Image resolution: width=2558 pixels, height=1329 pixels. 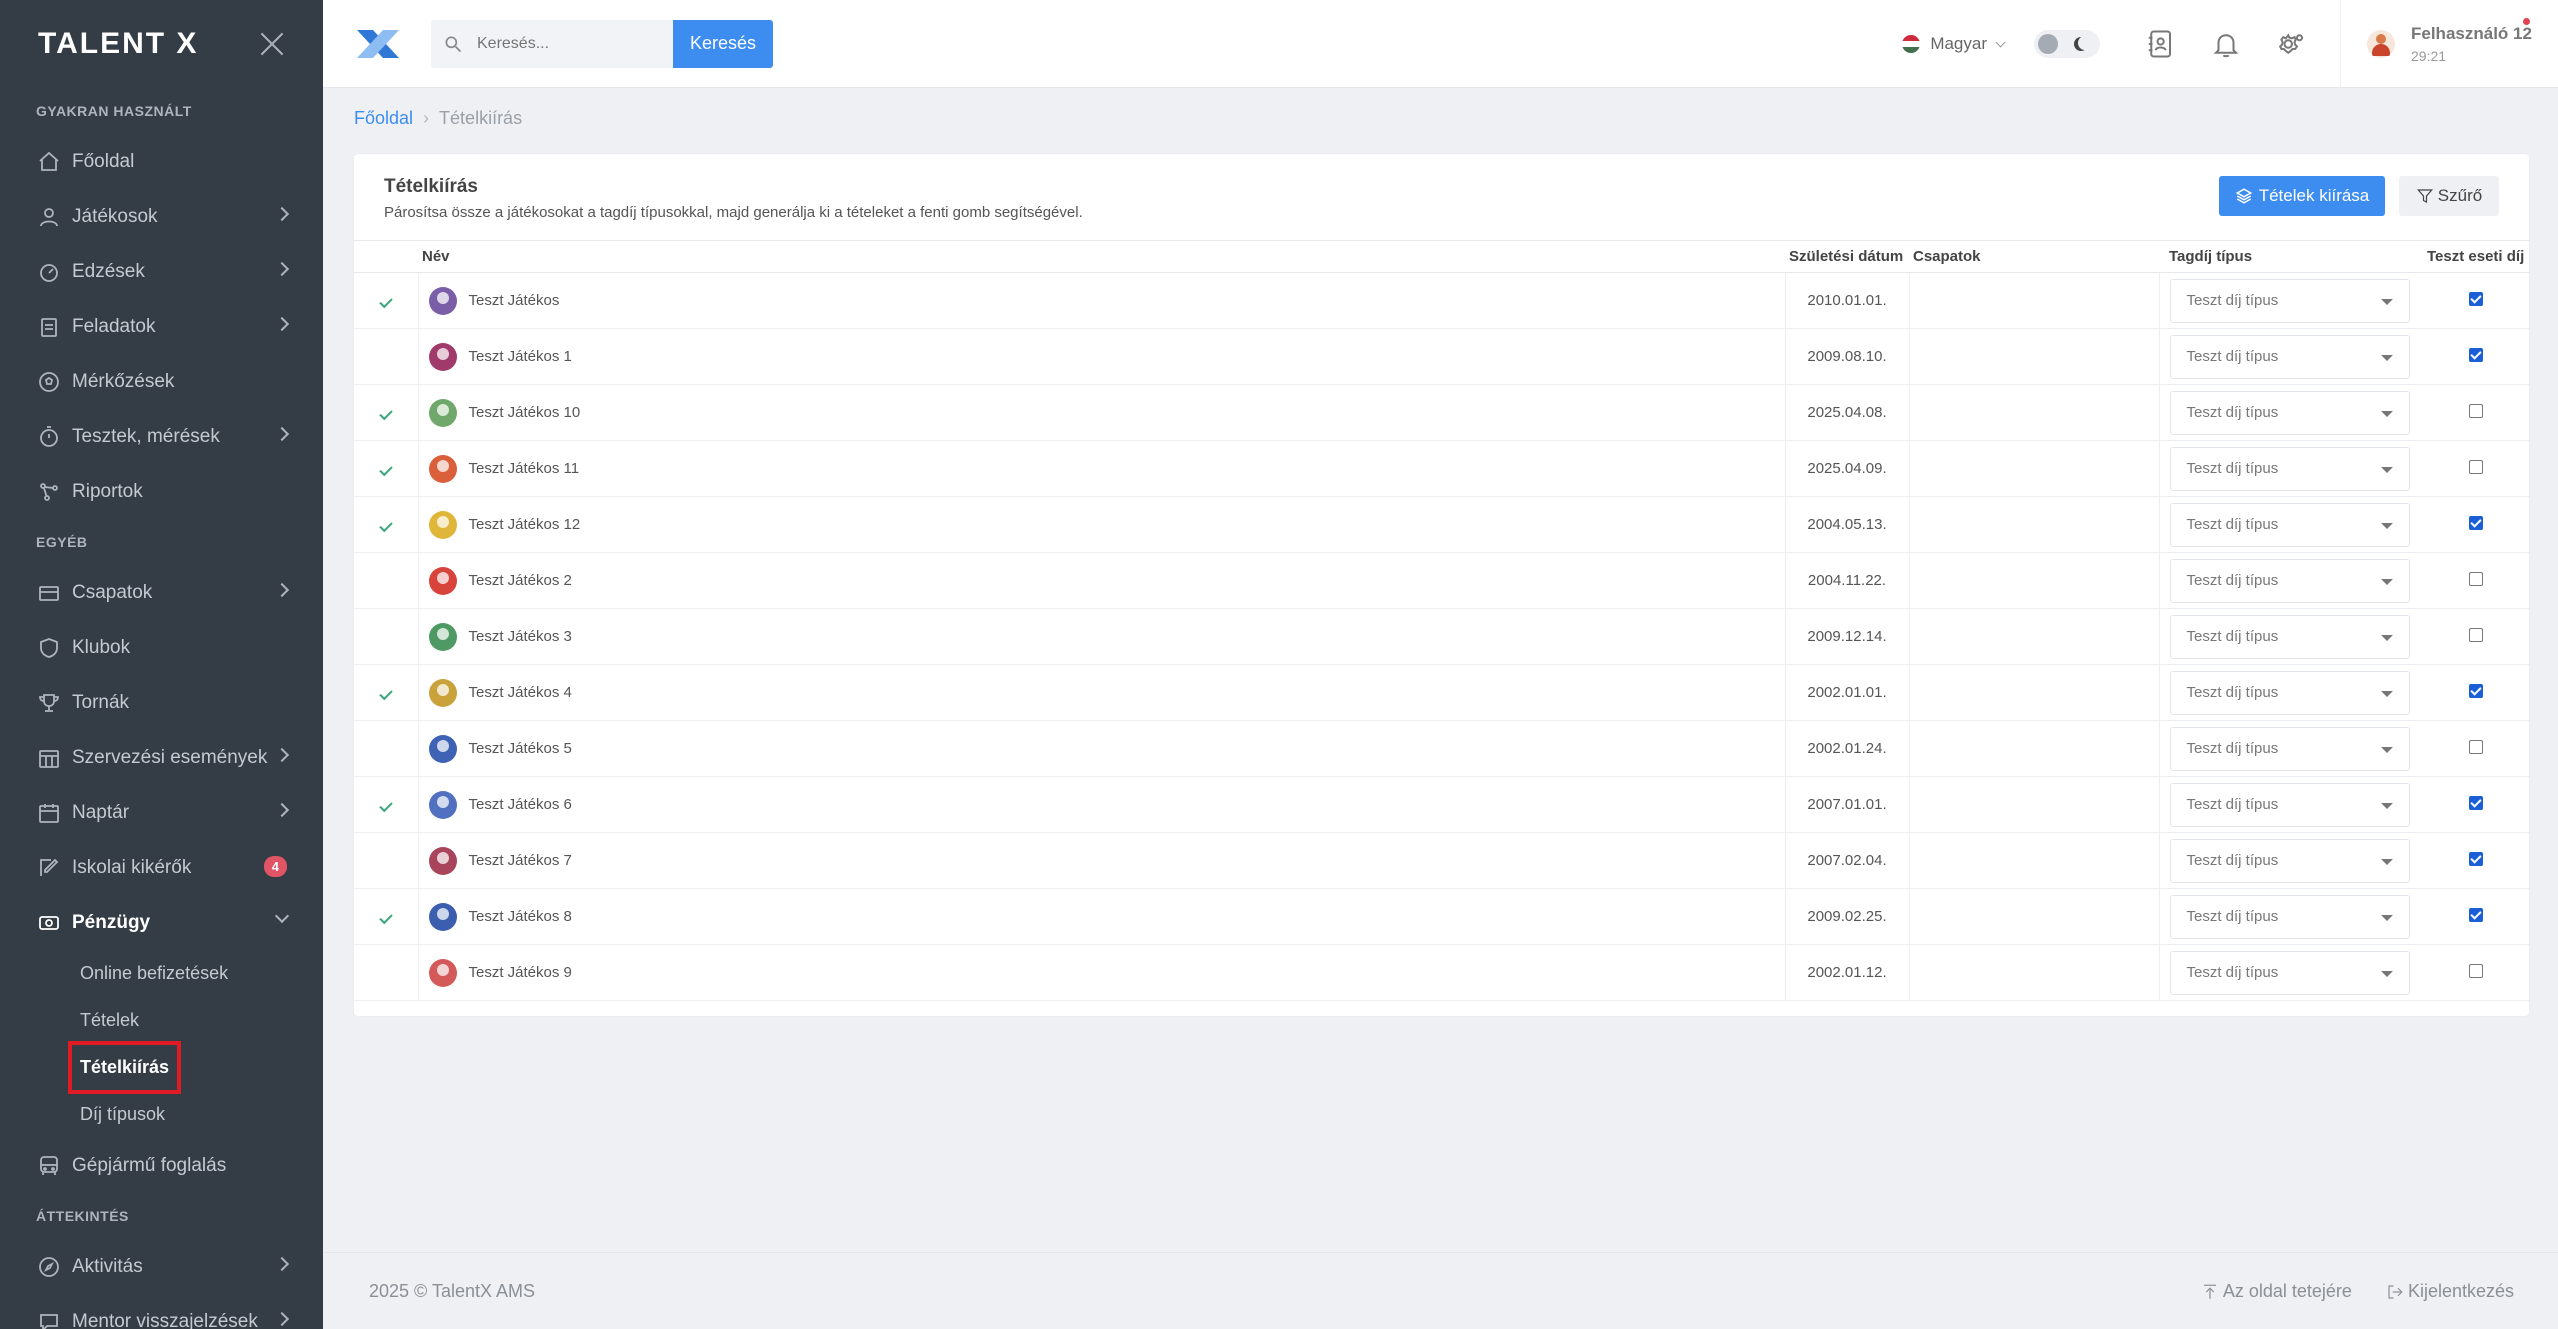 What do you see at coordinates (2476, 256) in the screenshot?
I see `column-fee: Teszt eseti díj` at bounding box center [2476, 256].